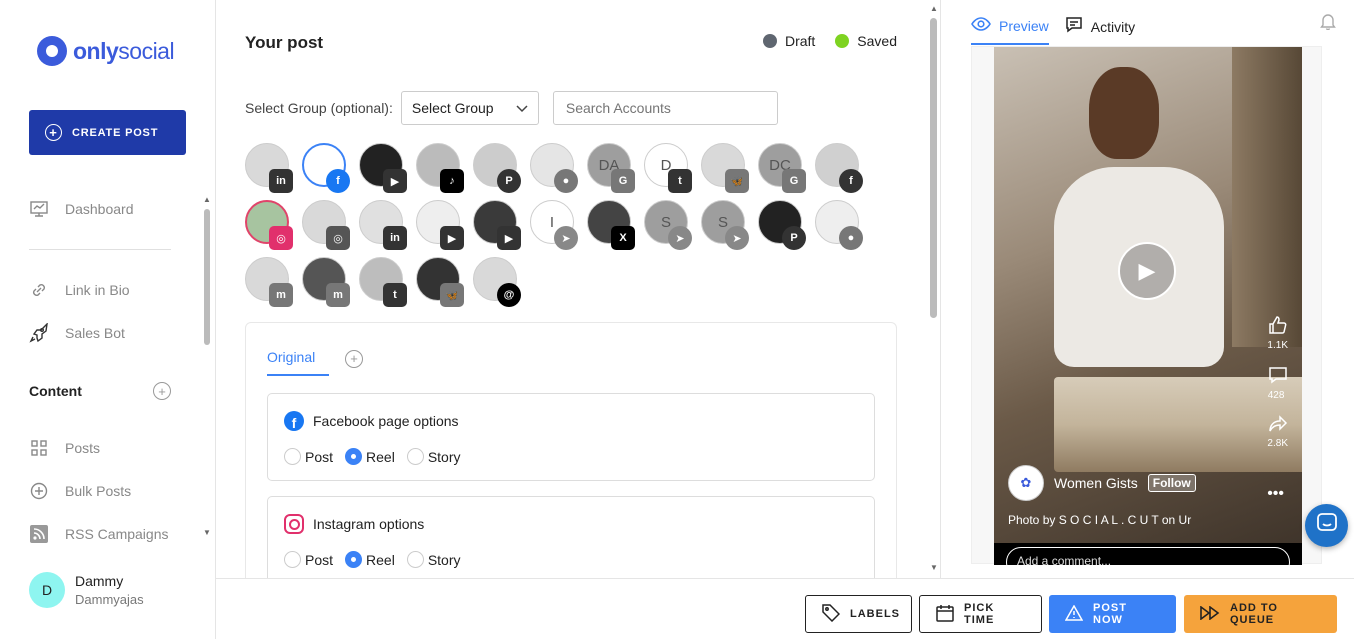  What do you see at coordinates (1275, 494) in the screenshot?
I see `more-options-icon: •••` at bounding box center [1275, 494].